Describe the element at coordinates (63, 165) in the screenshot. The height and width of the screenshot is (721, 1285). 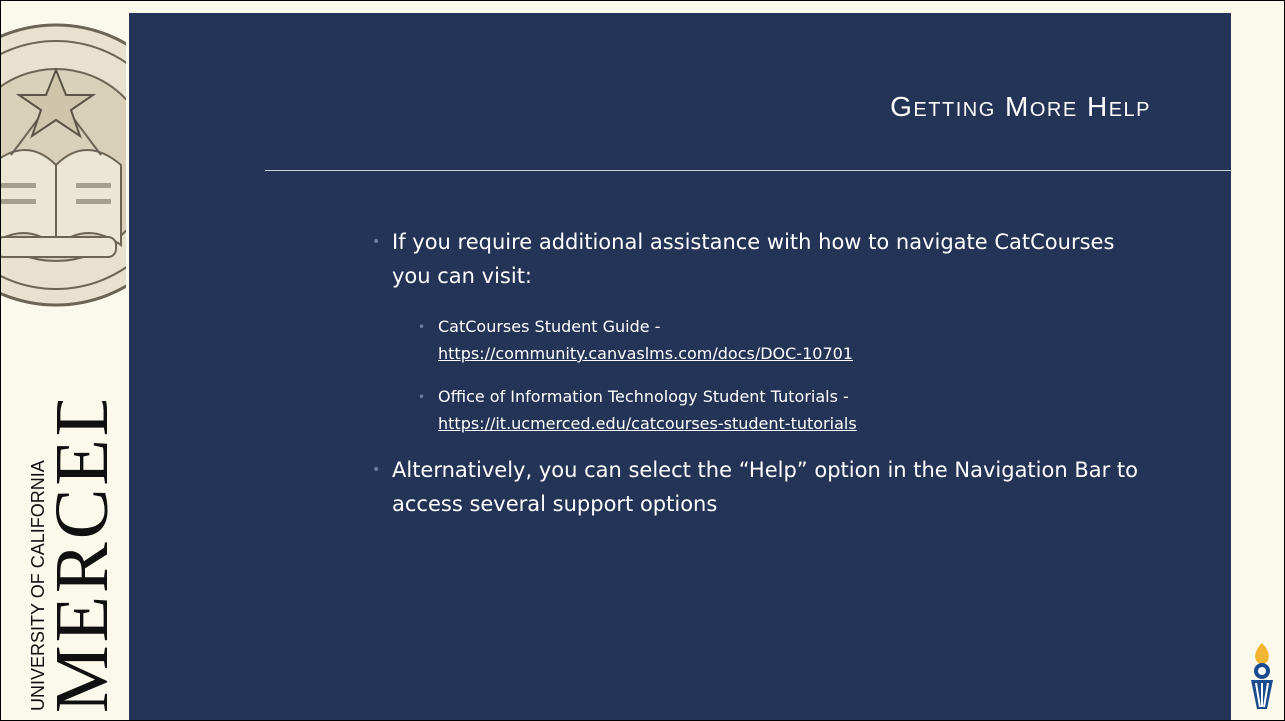
I see `university-seal-logo` at that location.